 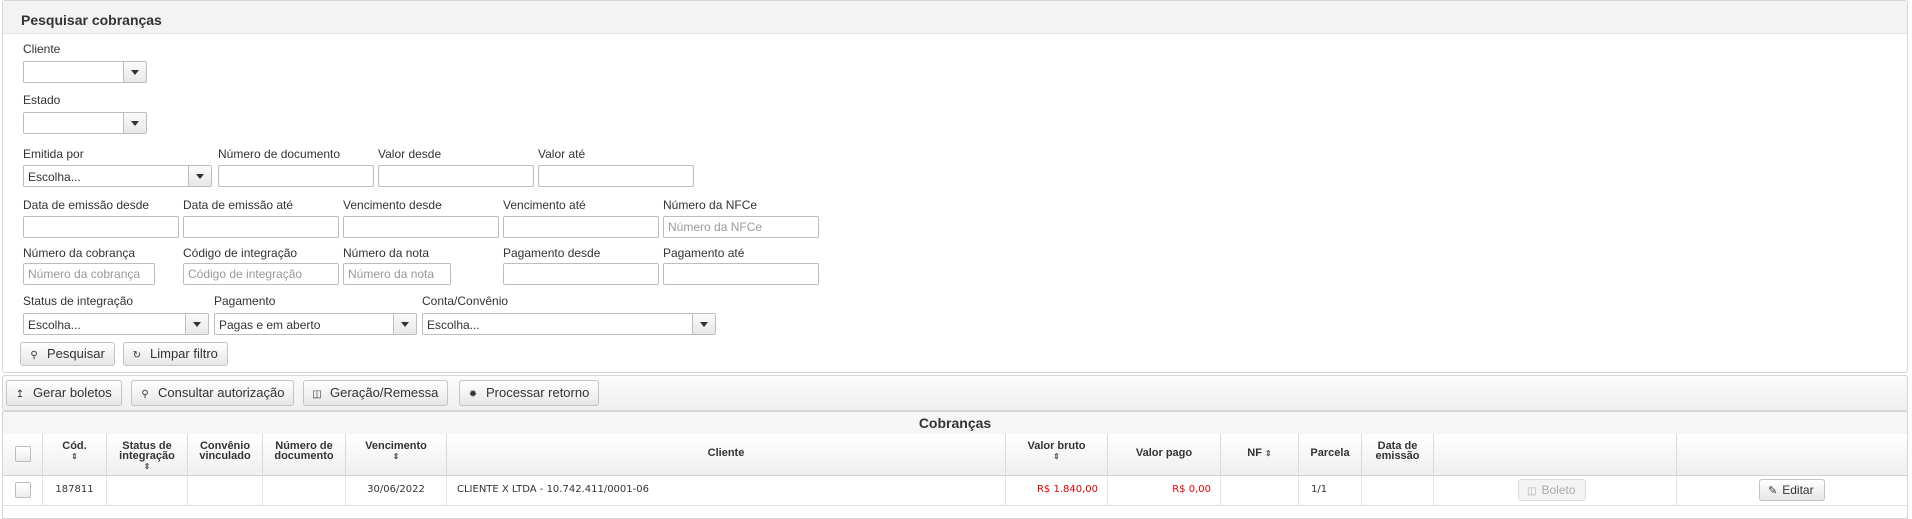 What do you see at coordinates (581, 227) in the screenshot?
I see `vencimento-ate-input` at bounding box center [581, 227].